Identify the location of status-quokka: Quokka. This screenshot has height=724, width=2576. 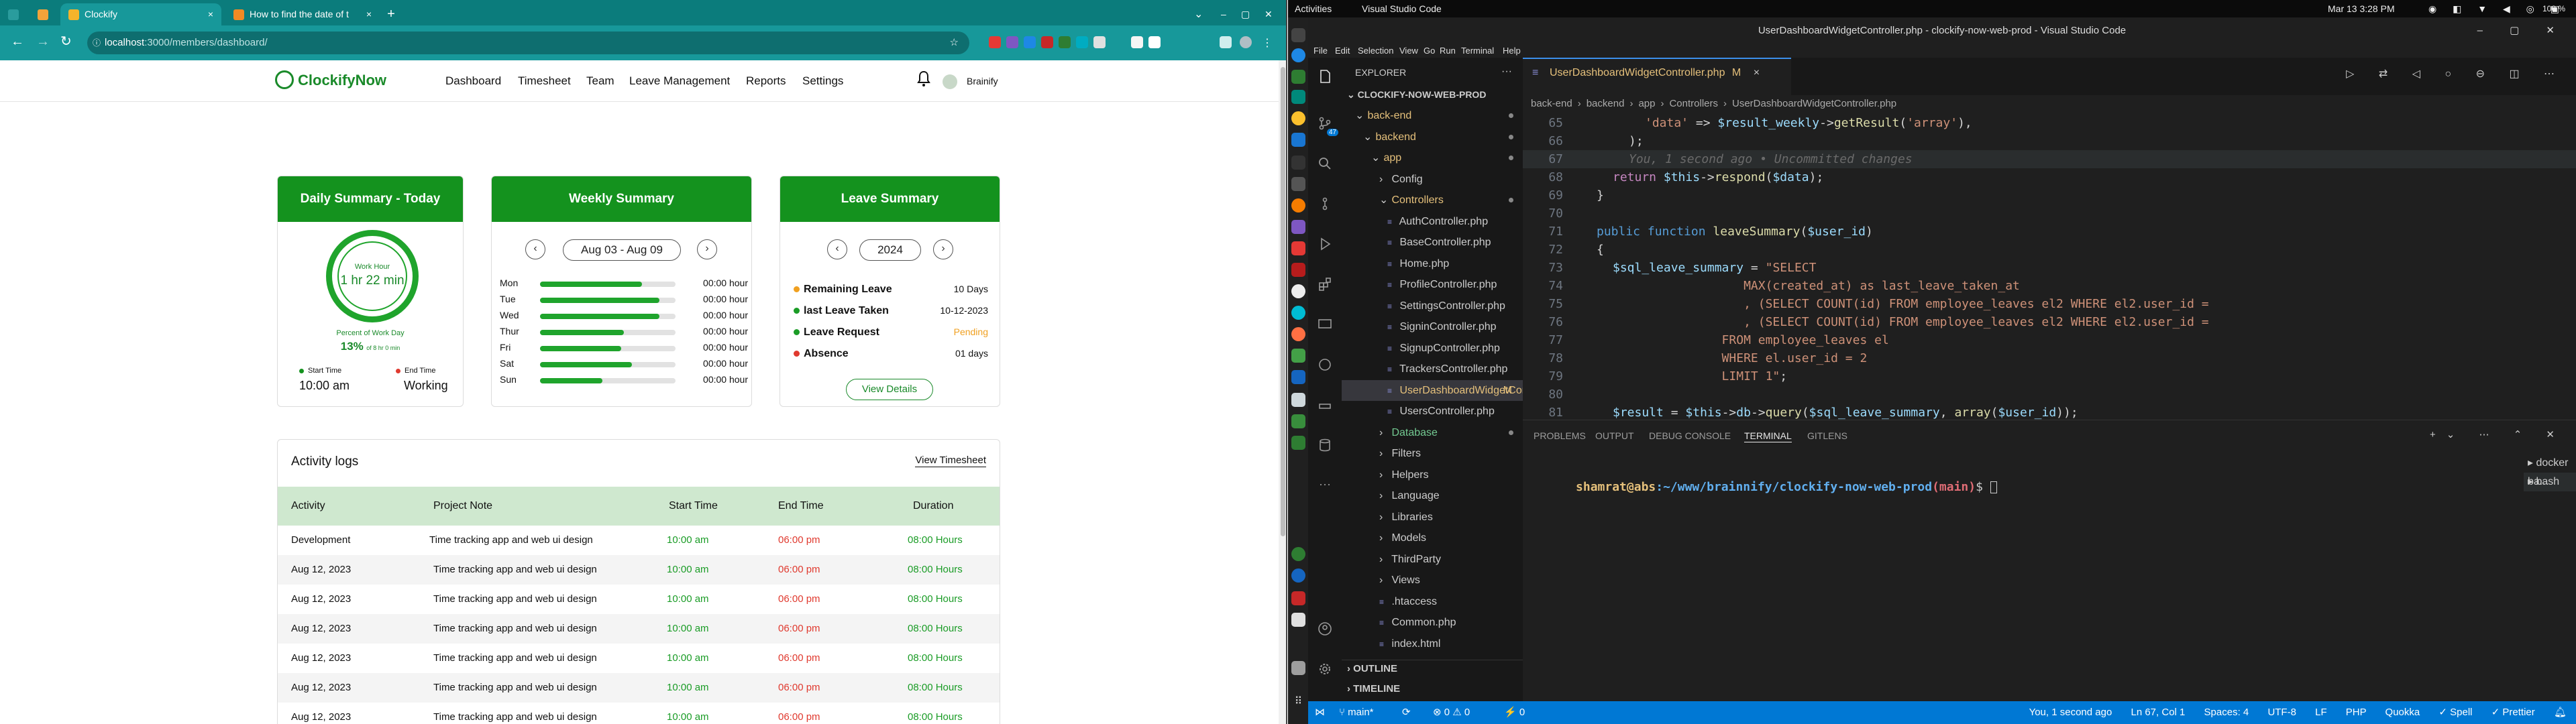
(2402, 712).